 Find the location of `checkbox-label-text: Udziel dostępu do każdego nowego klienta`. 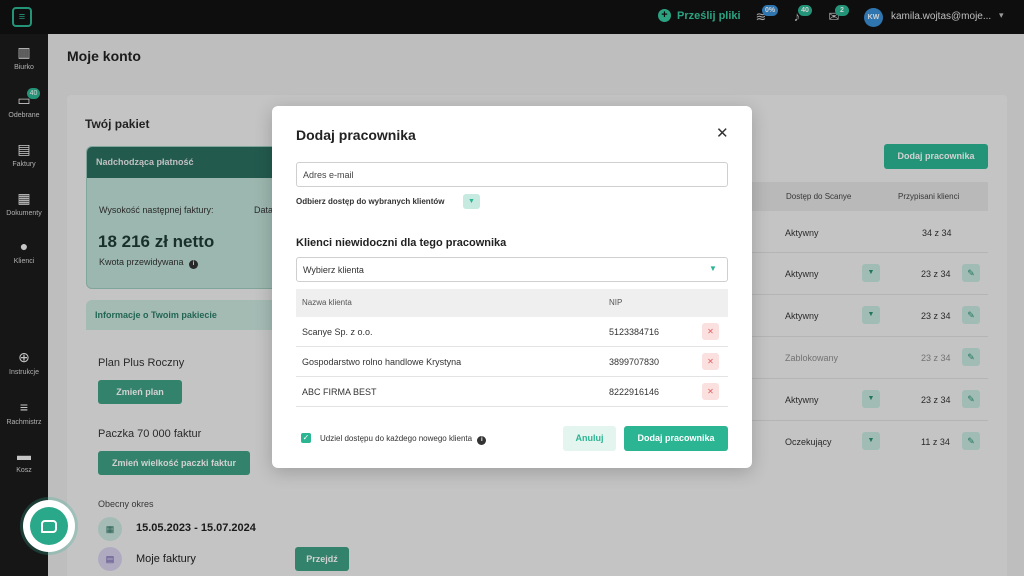

checkbox-label-text: Udziel dostępu do każdego nowego klienta is located at coordinates (396, 438).